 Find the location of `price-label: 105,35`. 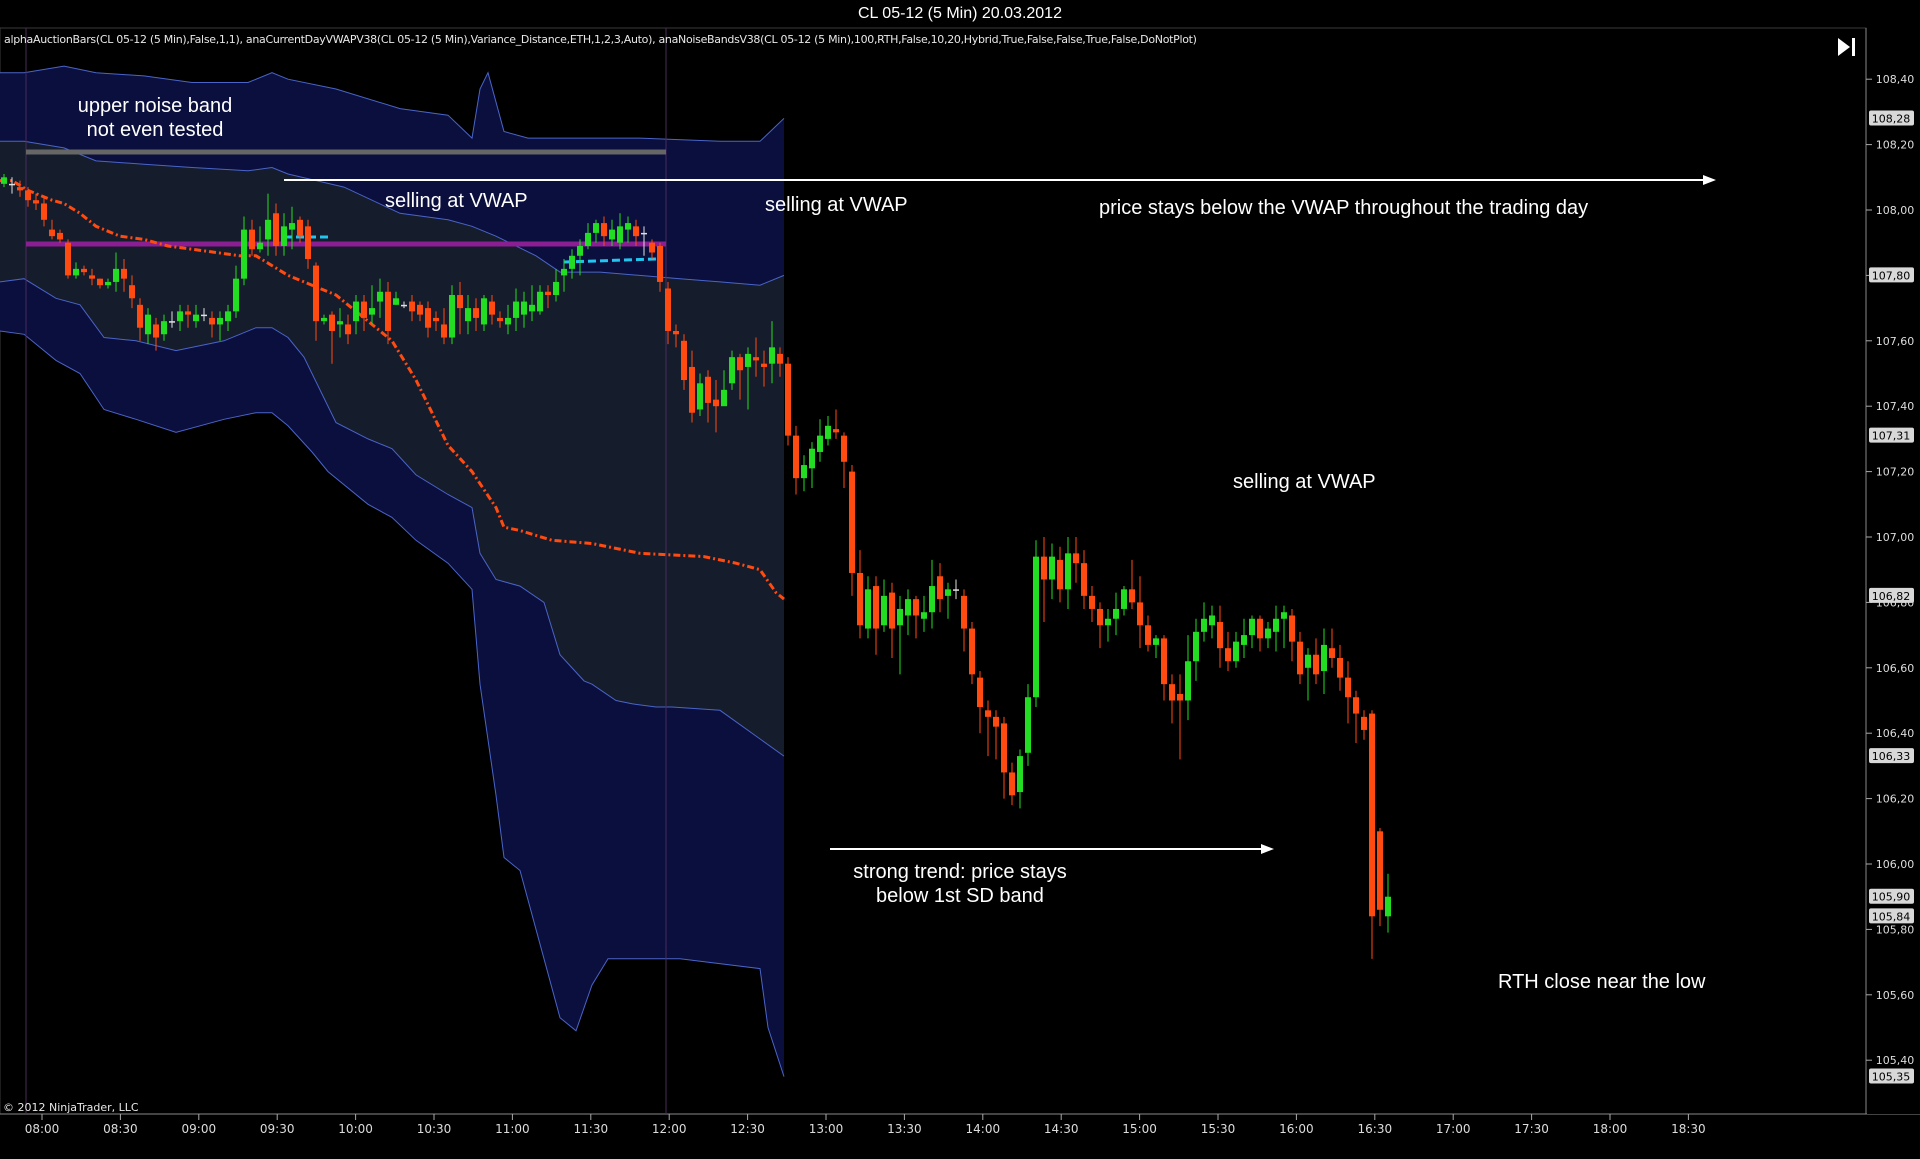

price-label: 105,35 is located at coordinates (1891, 1076).